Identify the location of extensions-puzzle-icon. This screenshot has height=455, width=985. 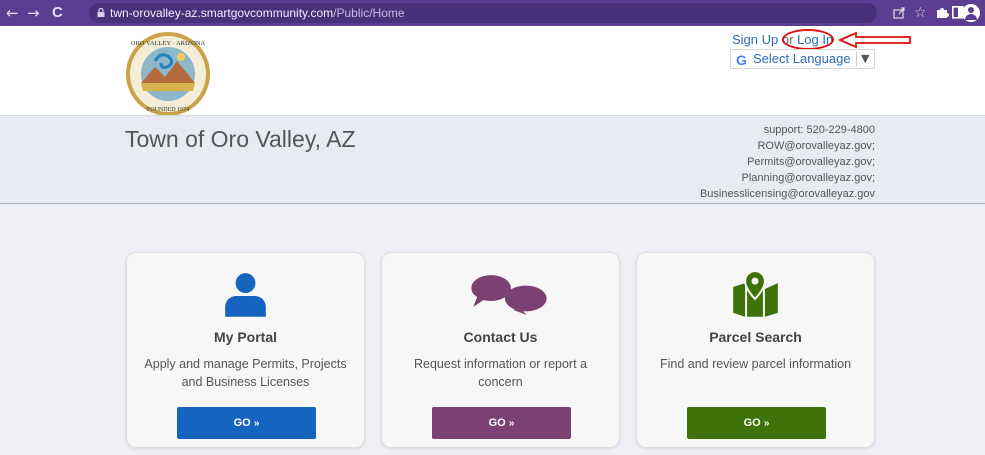
(942, 12).